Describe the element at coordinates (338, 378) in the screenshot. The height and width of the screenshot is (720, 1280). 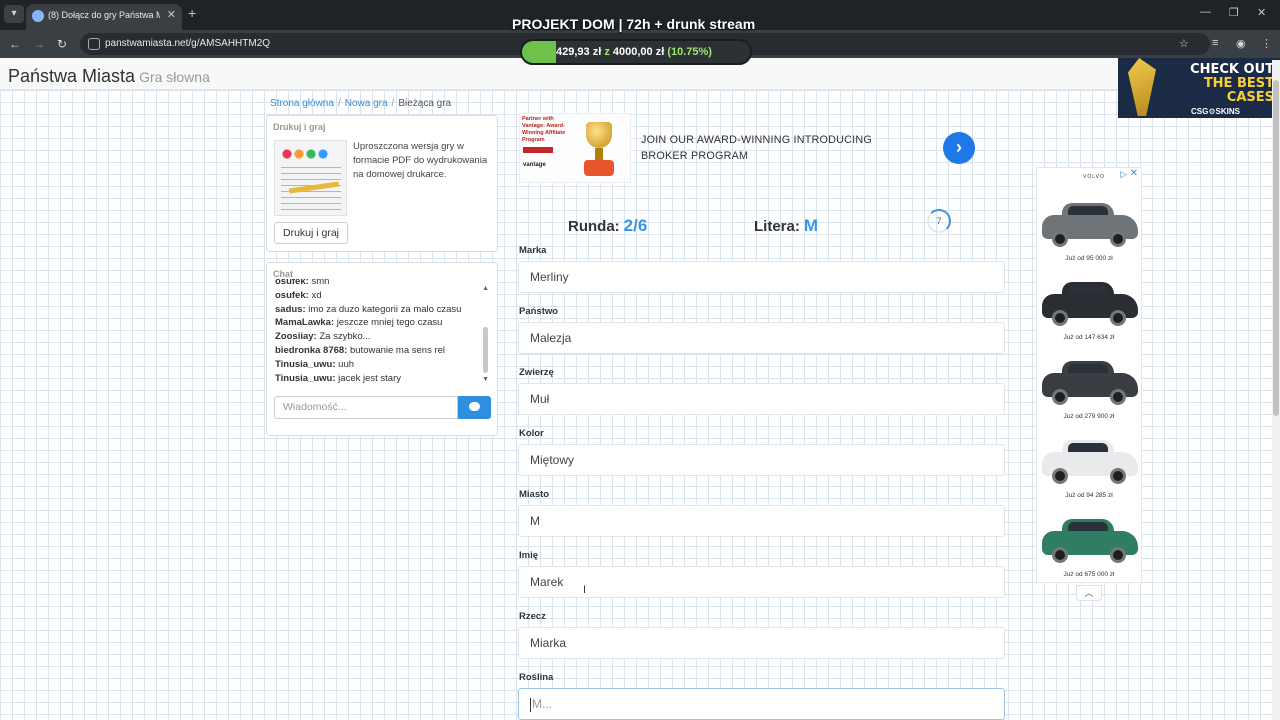
I see `chat-message: Tinusia_uwu: jacek jest stary` at that location.